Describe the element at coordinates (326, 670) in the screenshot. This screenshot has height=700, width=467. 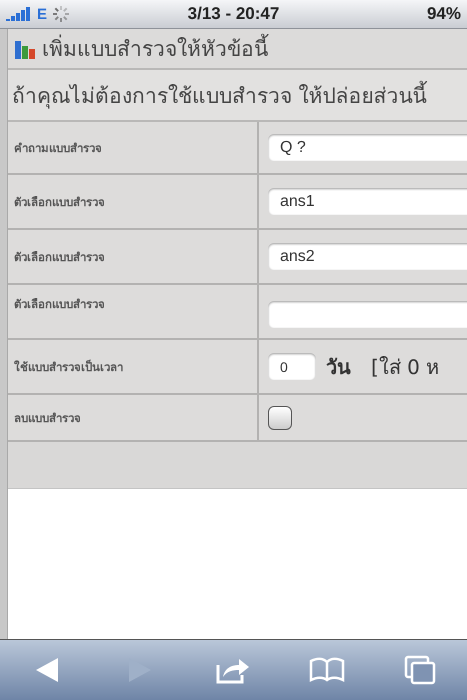
I see `book-icon` at that location.